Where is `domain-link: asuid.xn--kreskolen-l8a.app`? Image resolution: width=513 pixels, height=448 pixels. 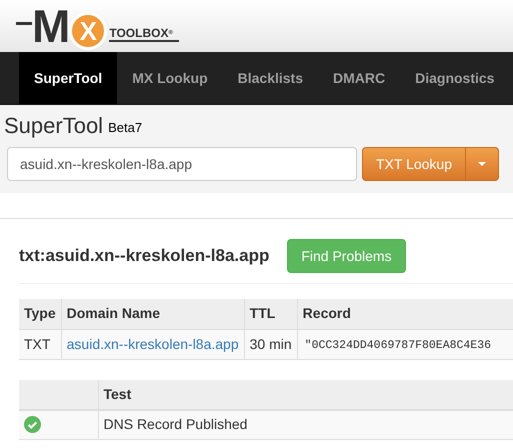
domain-link: asuid.xn--kreskolen-l8a.app is located at coordinates (152, 344).